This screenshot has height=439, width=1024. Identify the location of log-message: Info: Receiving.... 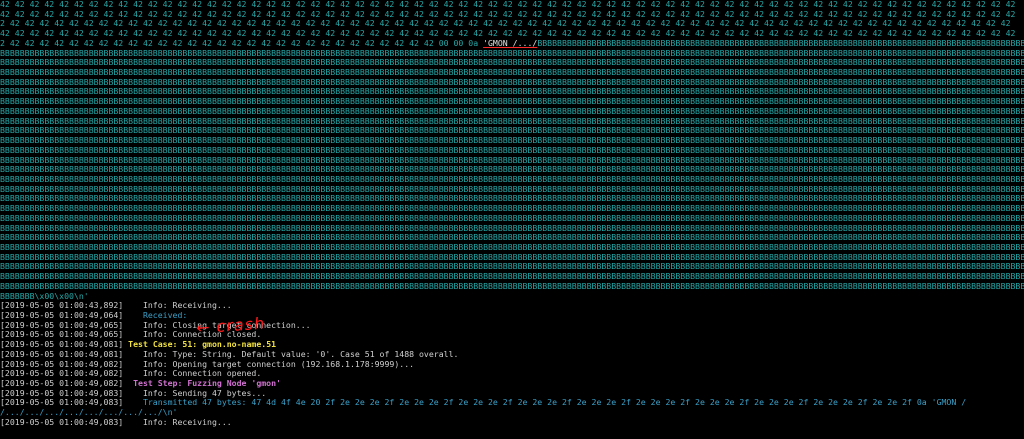
(187, 306).